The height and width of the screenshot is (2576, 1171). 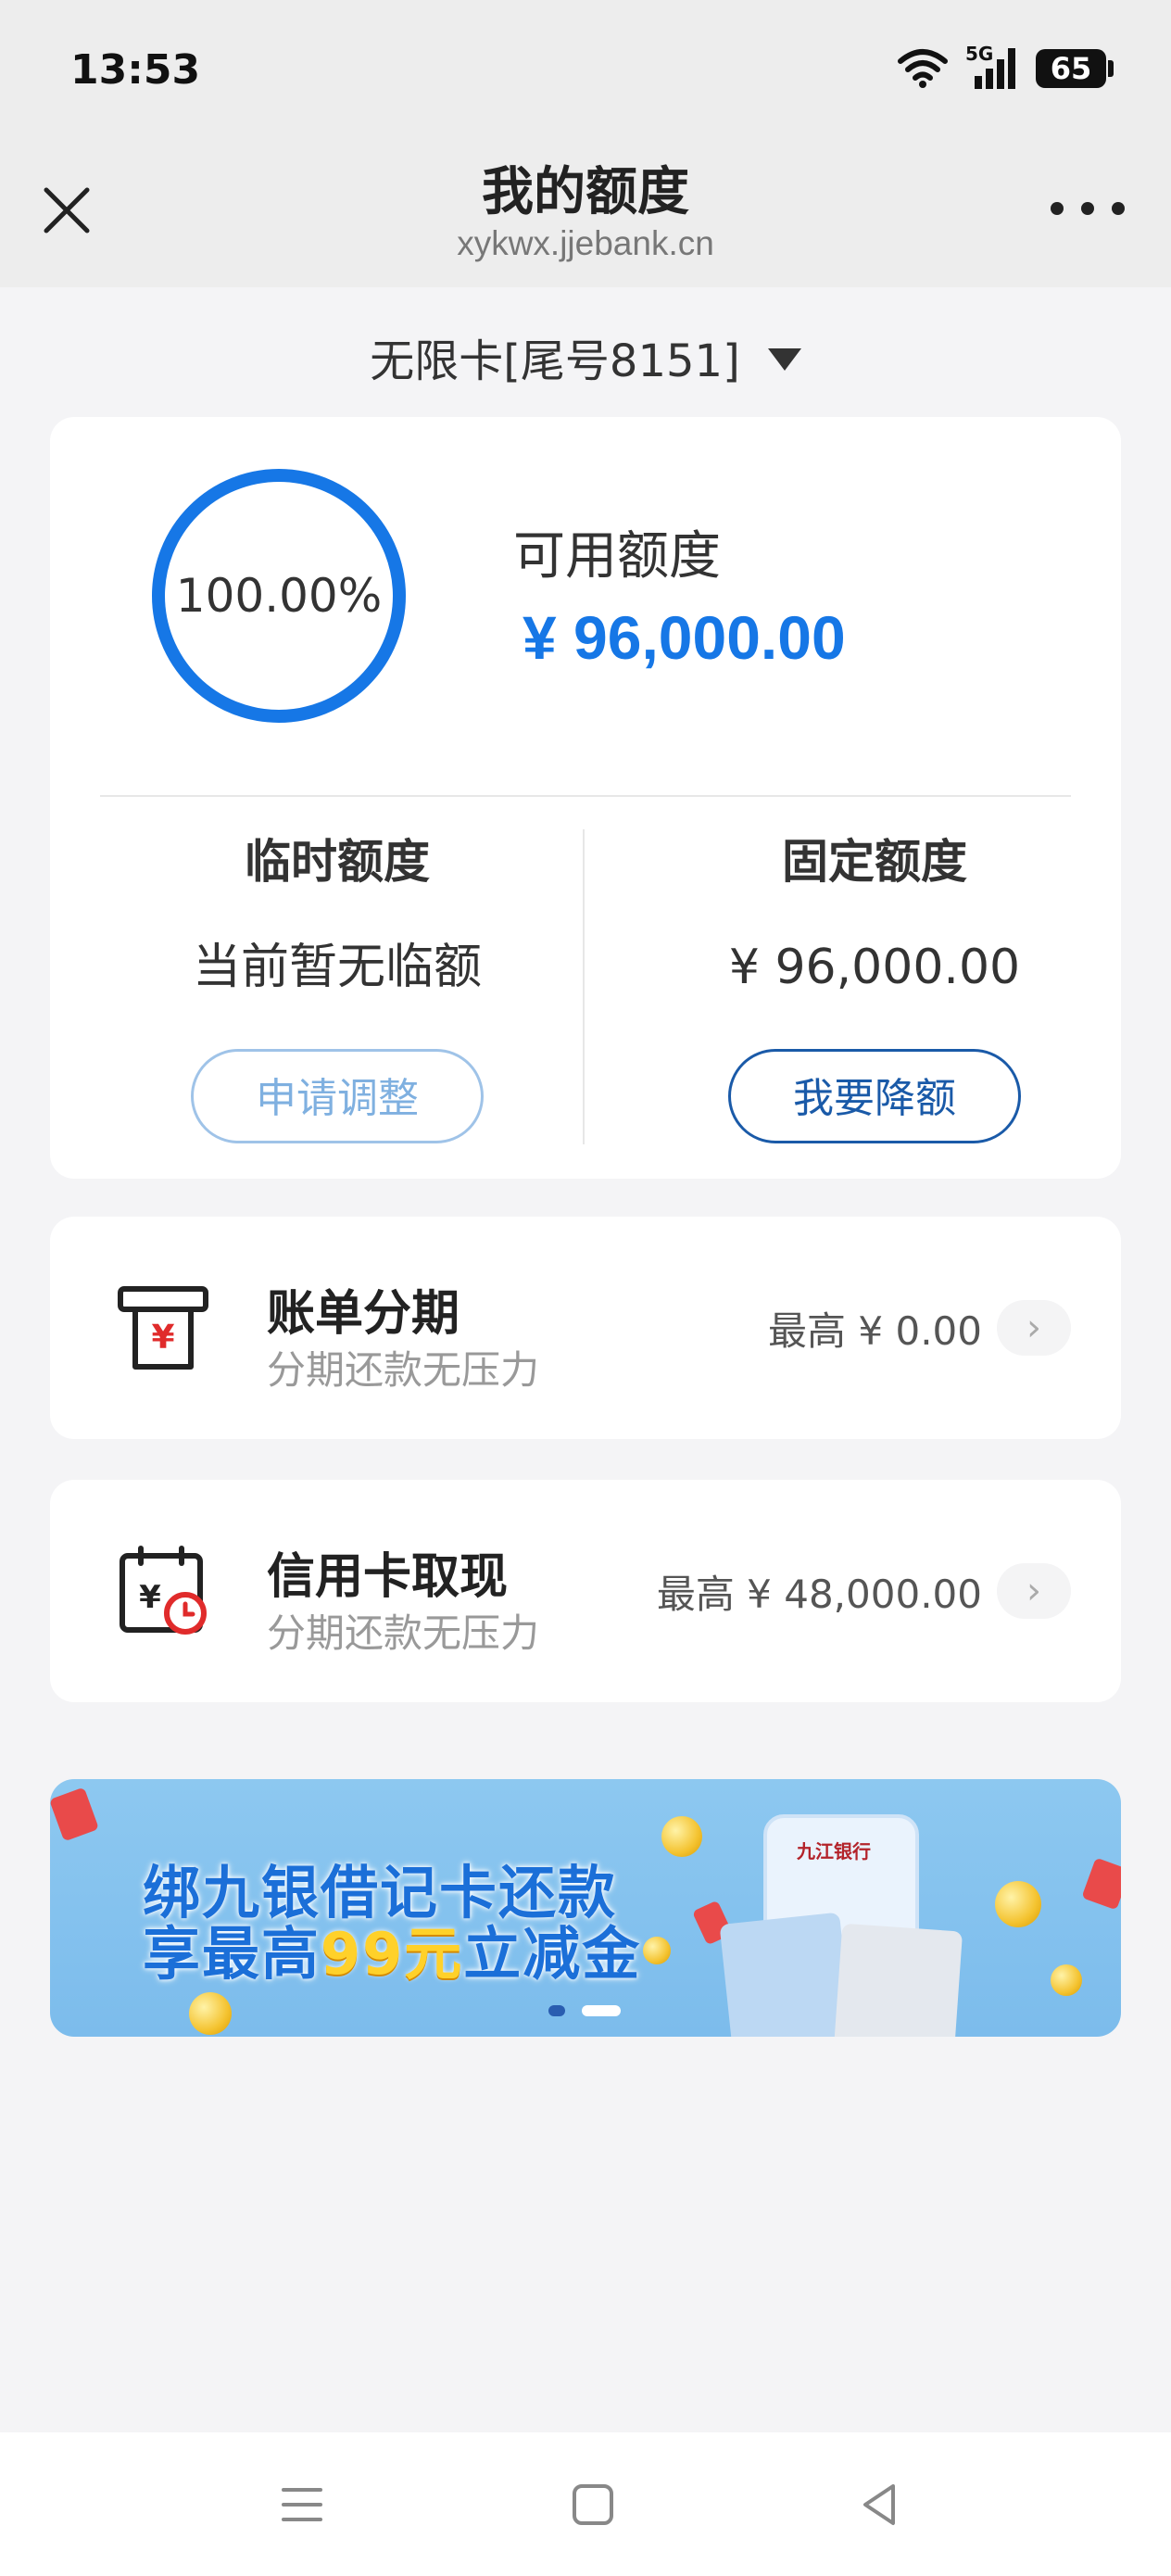 What do you see at coordinates (593, 2505) in the screenshot?
I see `home-icon` at bounding box center [593, 2505].